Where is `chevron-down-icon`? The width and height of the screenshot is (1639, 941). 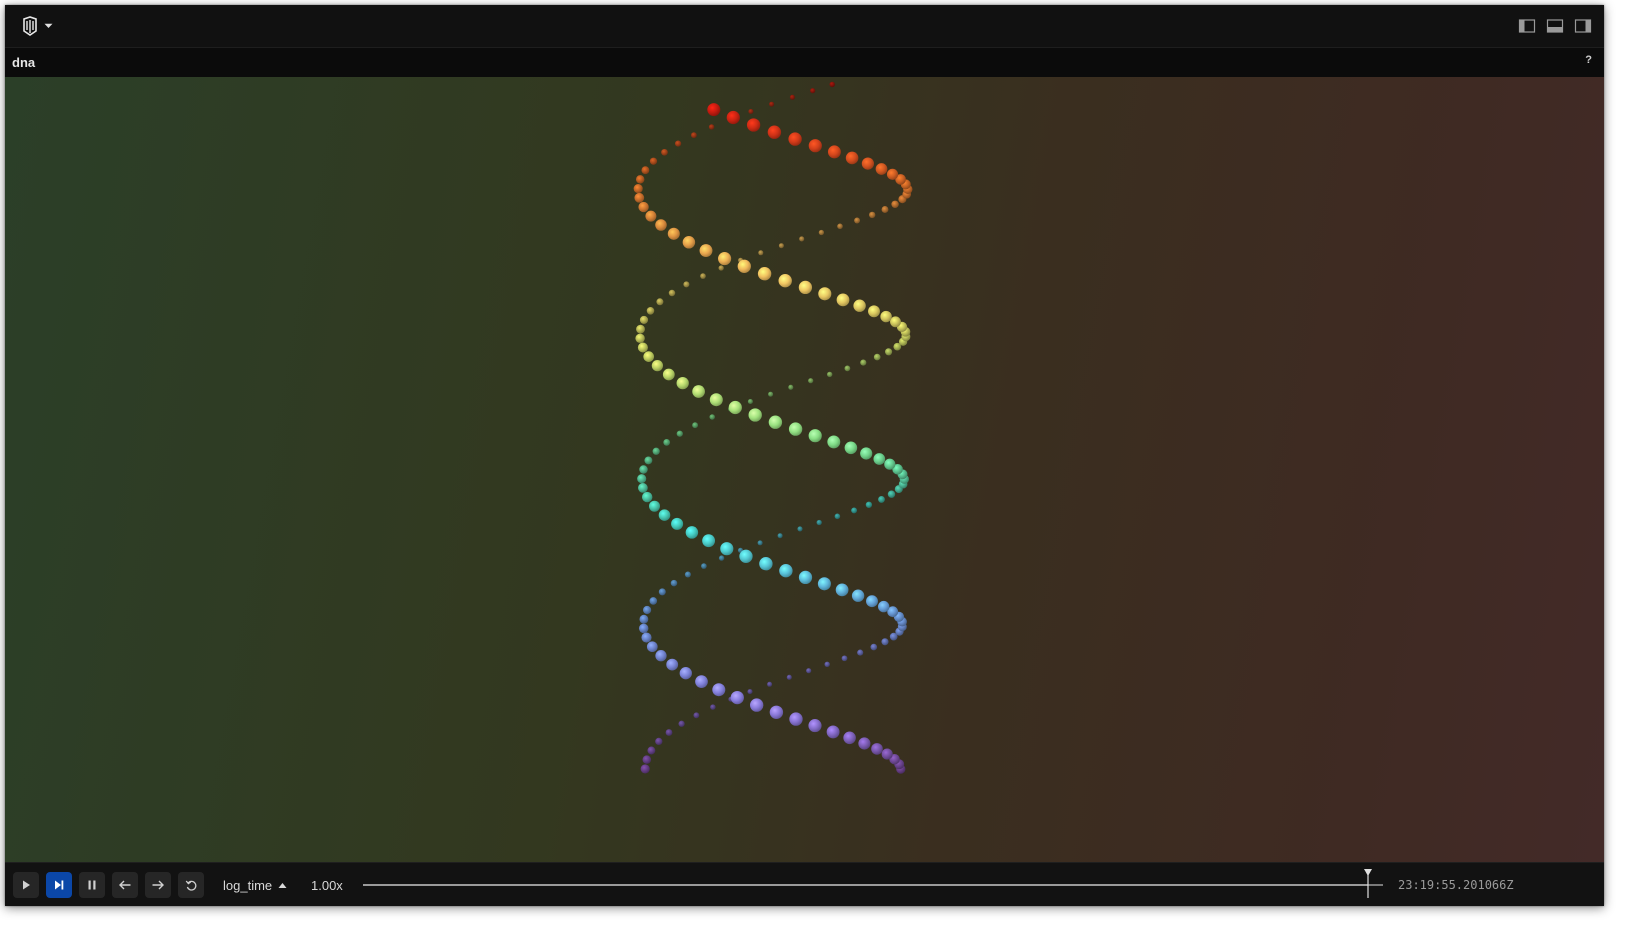 chevron-down-icon is located at coordinates (48, 25).